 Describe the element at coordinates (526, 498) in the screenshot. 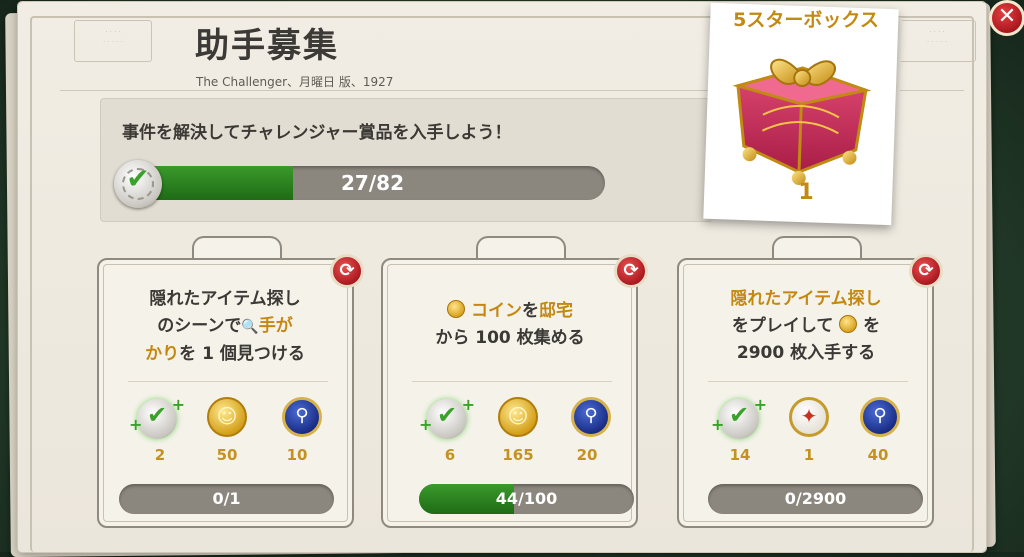

I see `task-2-progress-label: 44/100` at that location.